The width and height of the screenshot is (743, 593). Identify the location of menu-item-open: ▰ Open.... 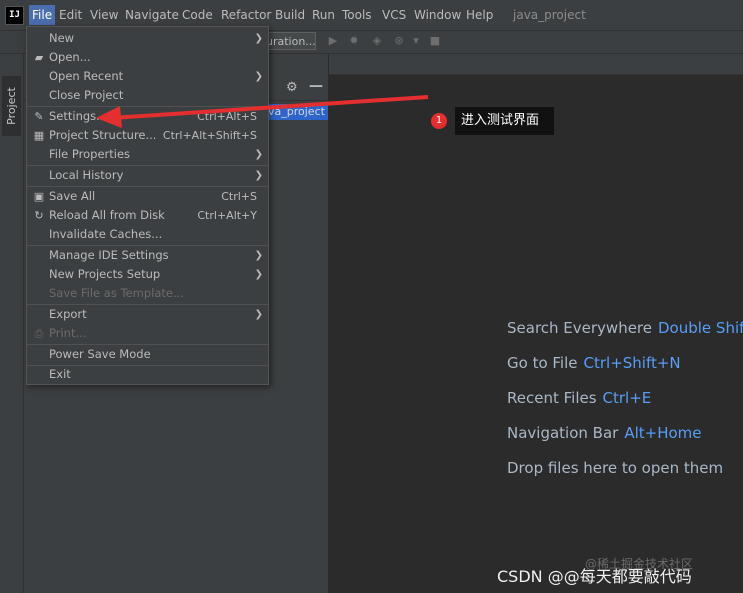
(147, 57).